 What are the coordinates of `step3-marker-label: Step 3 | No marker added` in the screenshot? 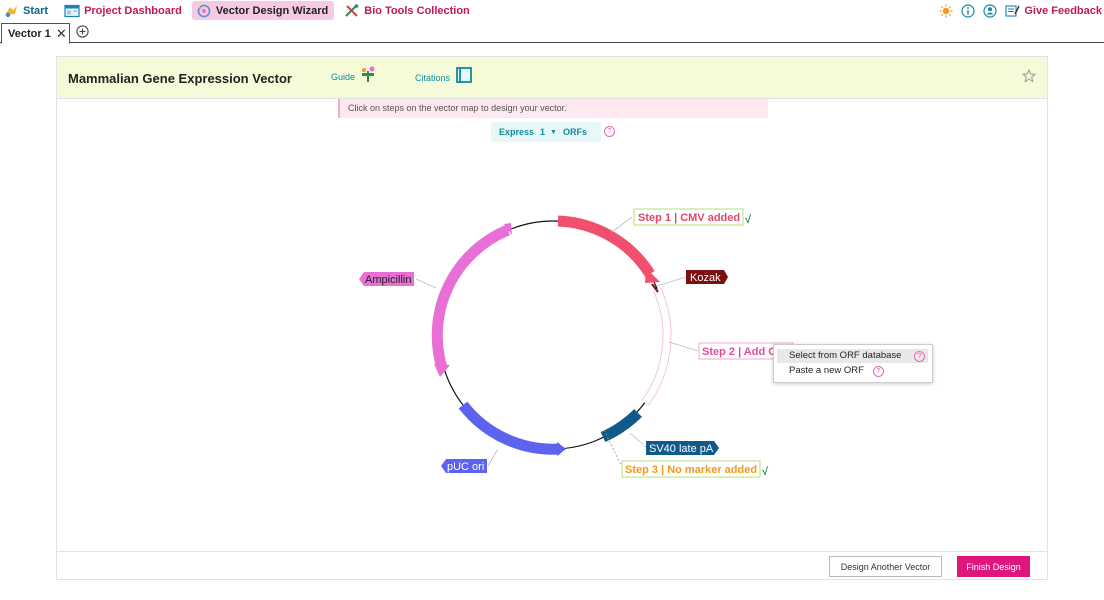 It's located at (691, 469).